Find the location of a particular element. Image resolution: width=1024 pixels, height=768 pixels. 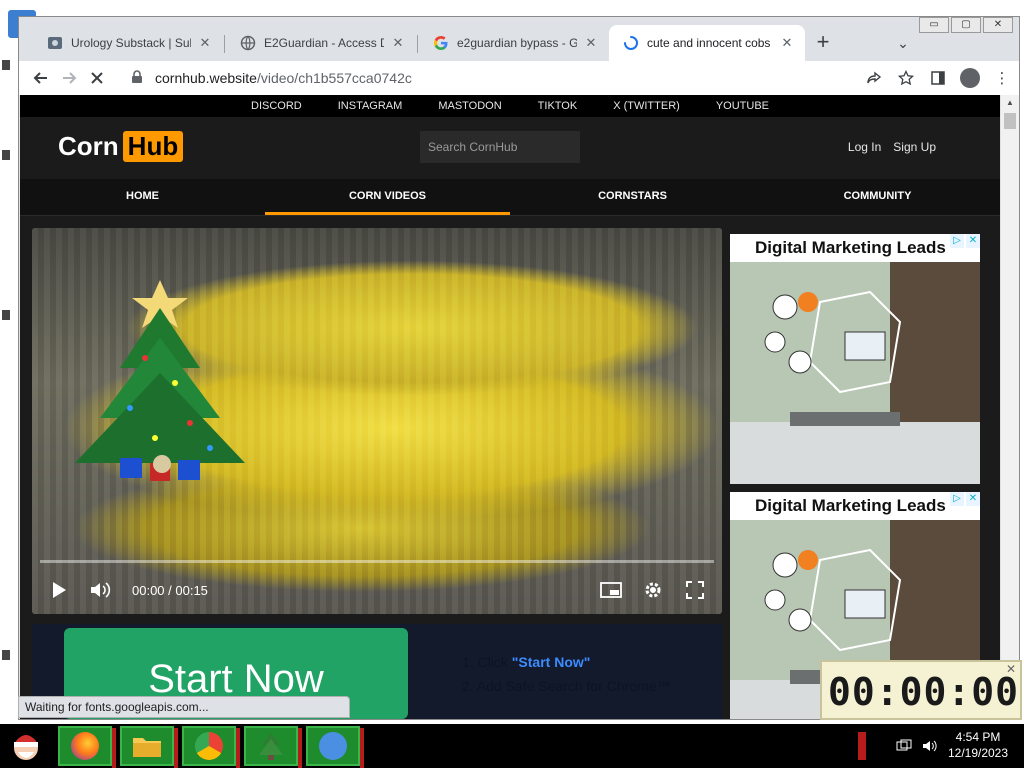

tab-title: cute and innocent cobs is located at coordinates (709, 43).